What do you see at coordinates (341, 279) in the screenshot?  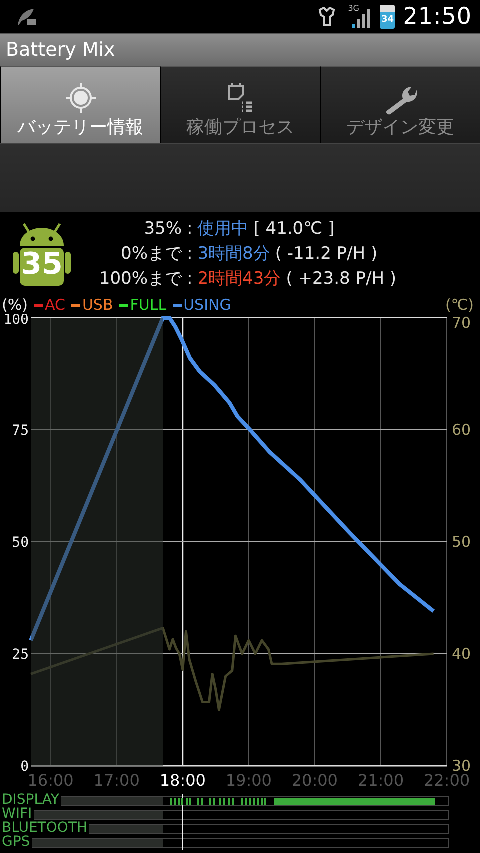 I see `info-detail: ( +23.8 P/H )` at bounding box center [341, 279].